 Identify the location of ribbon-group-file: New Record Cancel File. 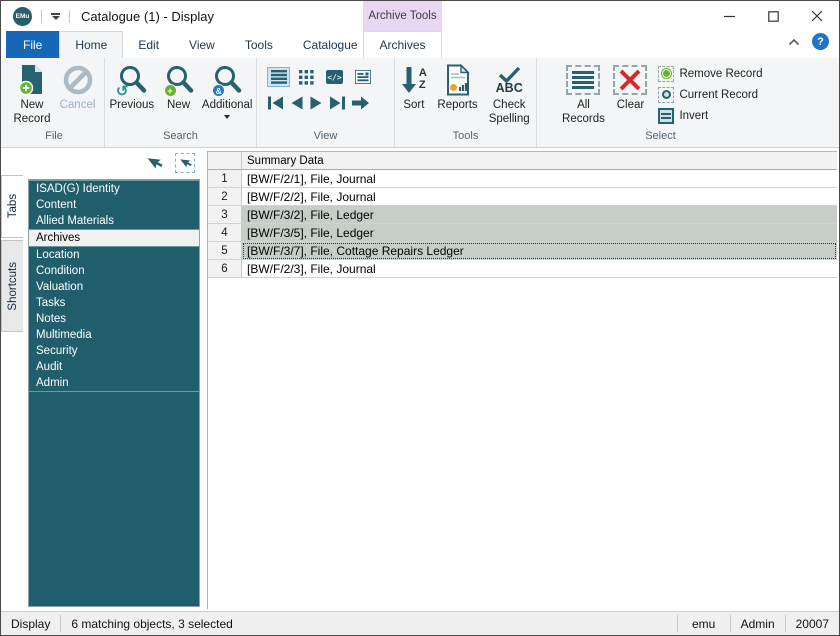
(54, 102).